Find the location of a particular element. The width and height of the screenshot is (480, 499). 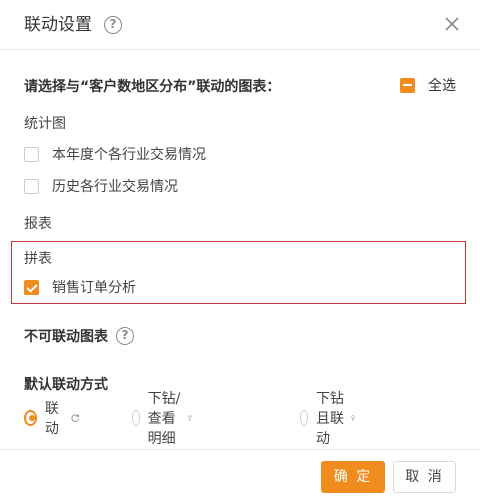

radio-label: 下钻/查看明细 is located at coordinates (164, 419).